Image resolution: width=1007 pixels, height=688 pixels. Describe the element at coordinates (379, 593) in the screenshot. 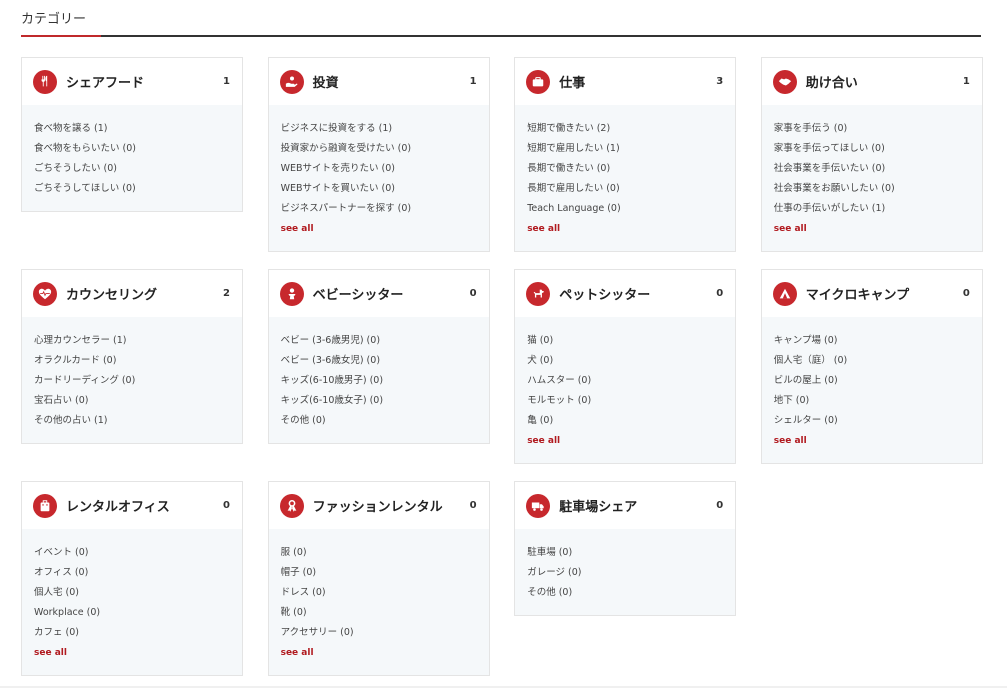

I see `subcategory-link: ドレス (0)` at that location.